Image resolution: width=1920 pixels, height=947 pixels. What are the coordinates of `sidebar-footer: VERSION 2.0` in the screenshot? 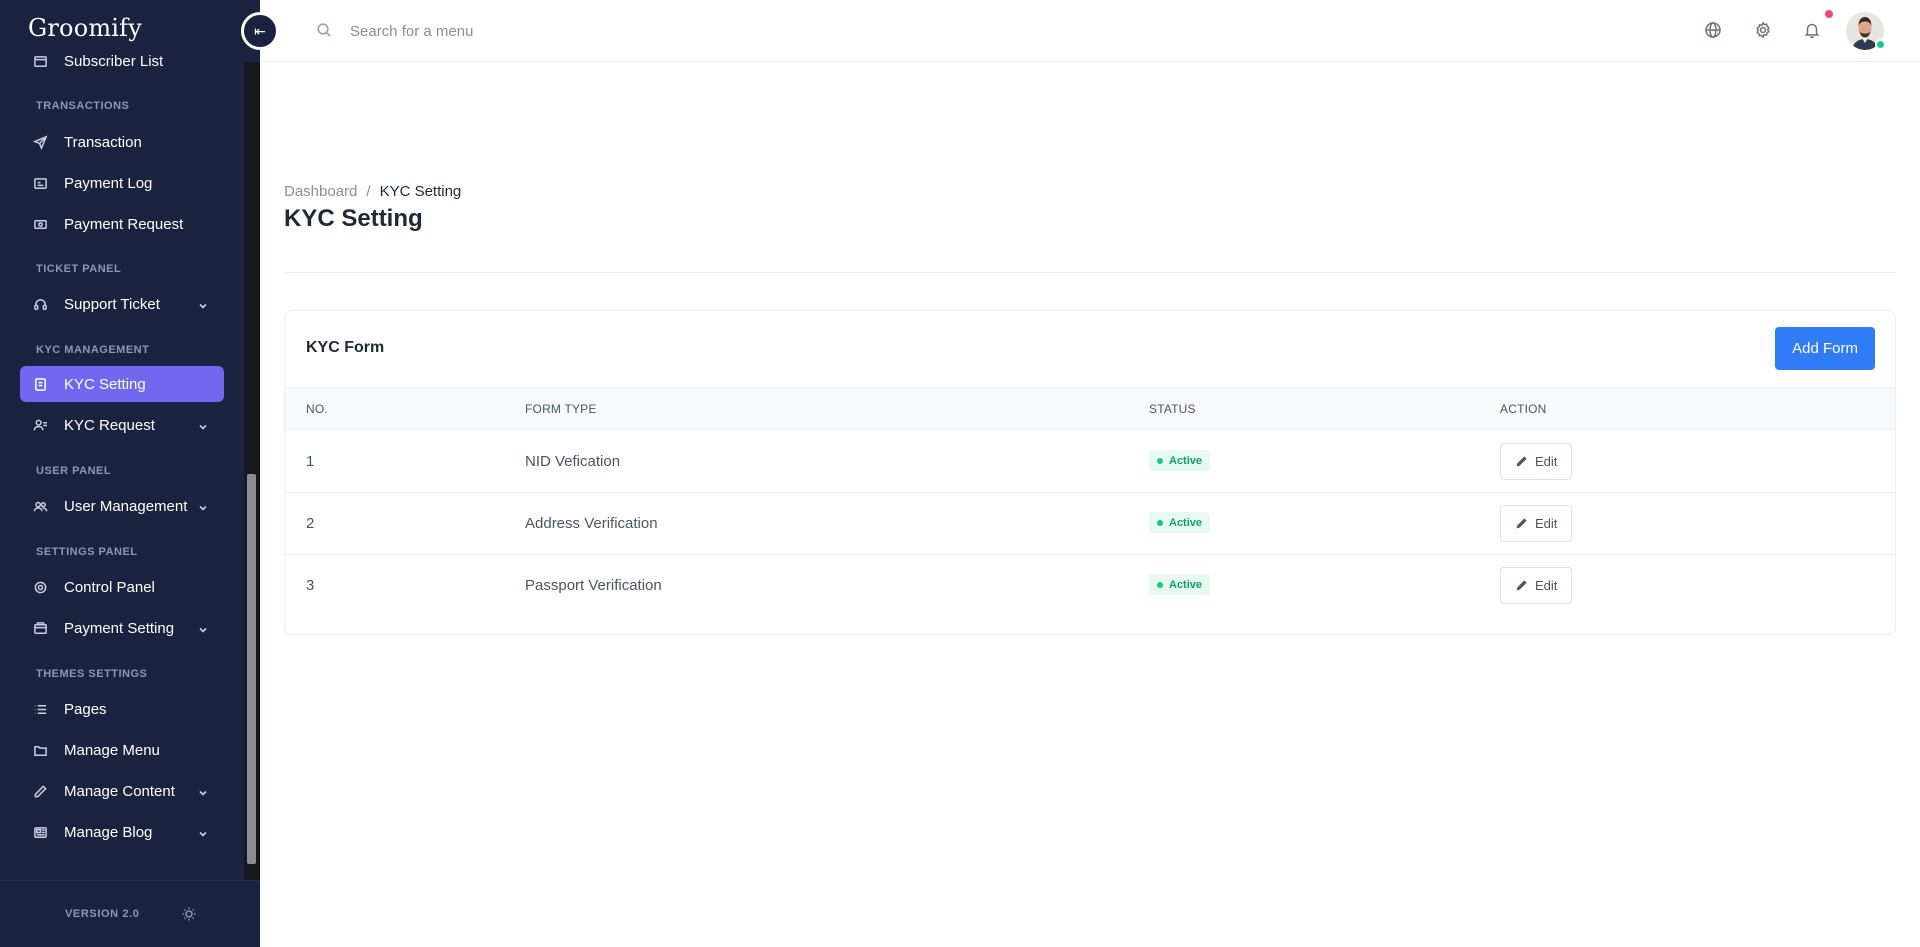 It's located at (130, 913).